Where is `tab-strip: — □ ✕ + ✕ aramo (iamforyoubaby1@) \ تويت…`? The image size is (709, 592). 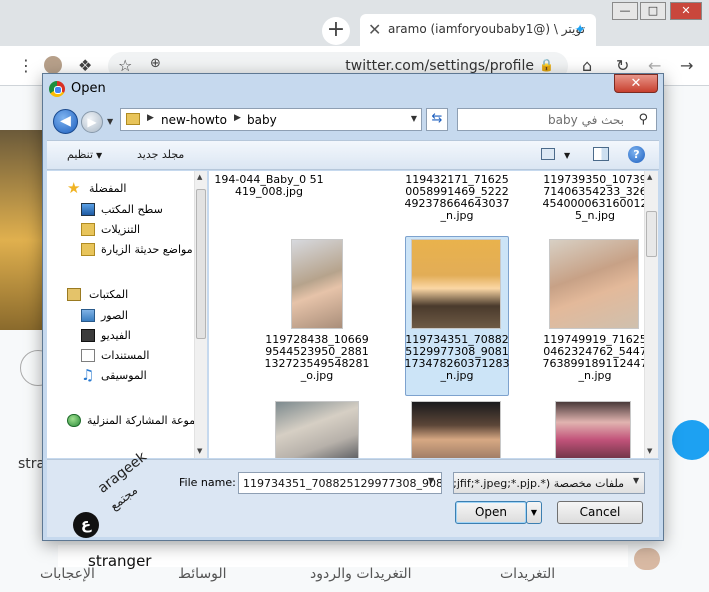
tab-strip: — □ ✕ + ✕ aramo (iamforyoubaby1@) \ تويت… is located at coordinates (354, 23).